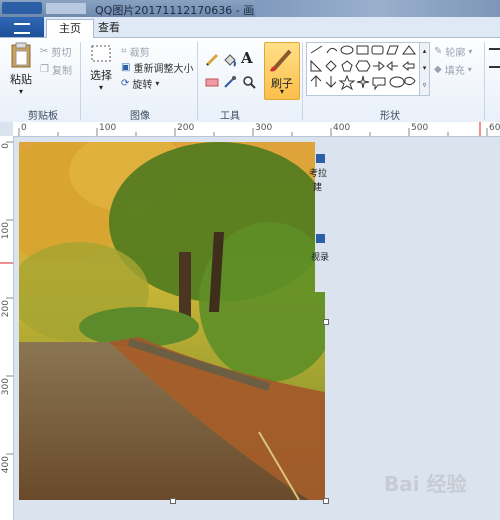  Describe the element at coordinates (101, 75) in the screenshot. I see `select-label: 选择` at that location.